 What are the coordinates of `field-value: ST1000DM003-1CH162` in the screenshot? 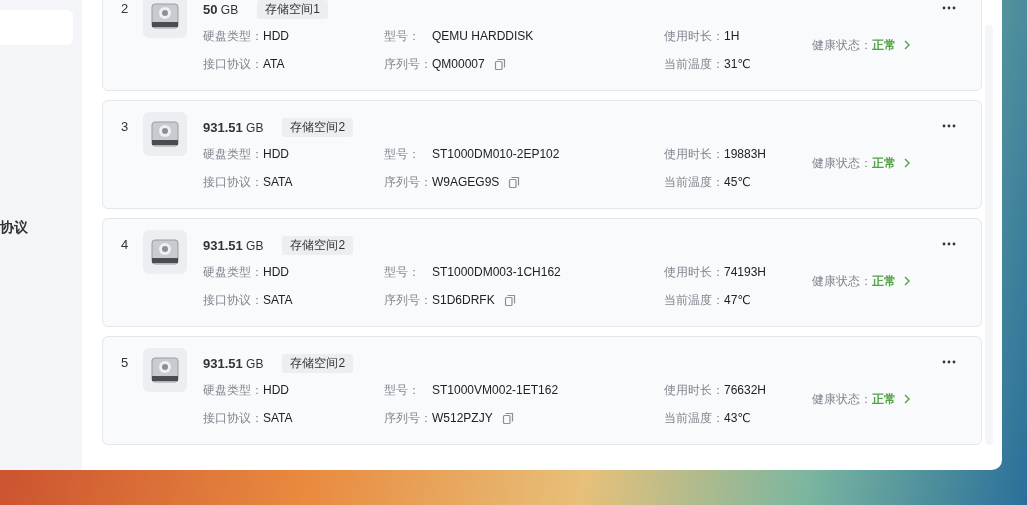 It's located at (496, 272).